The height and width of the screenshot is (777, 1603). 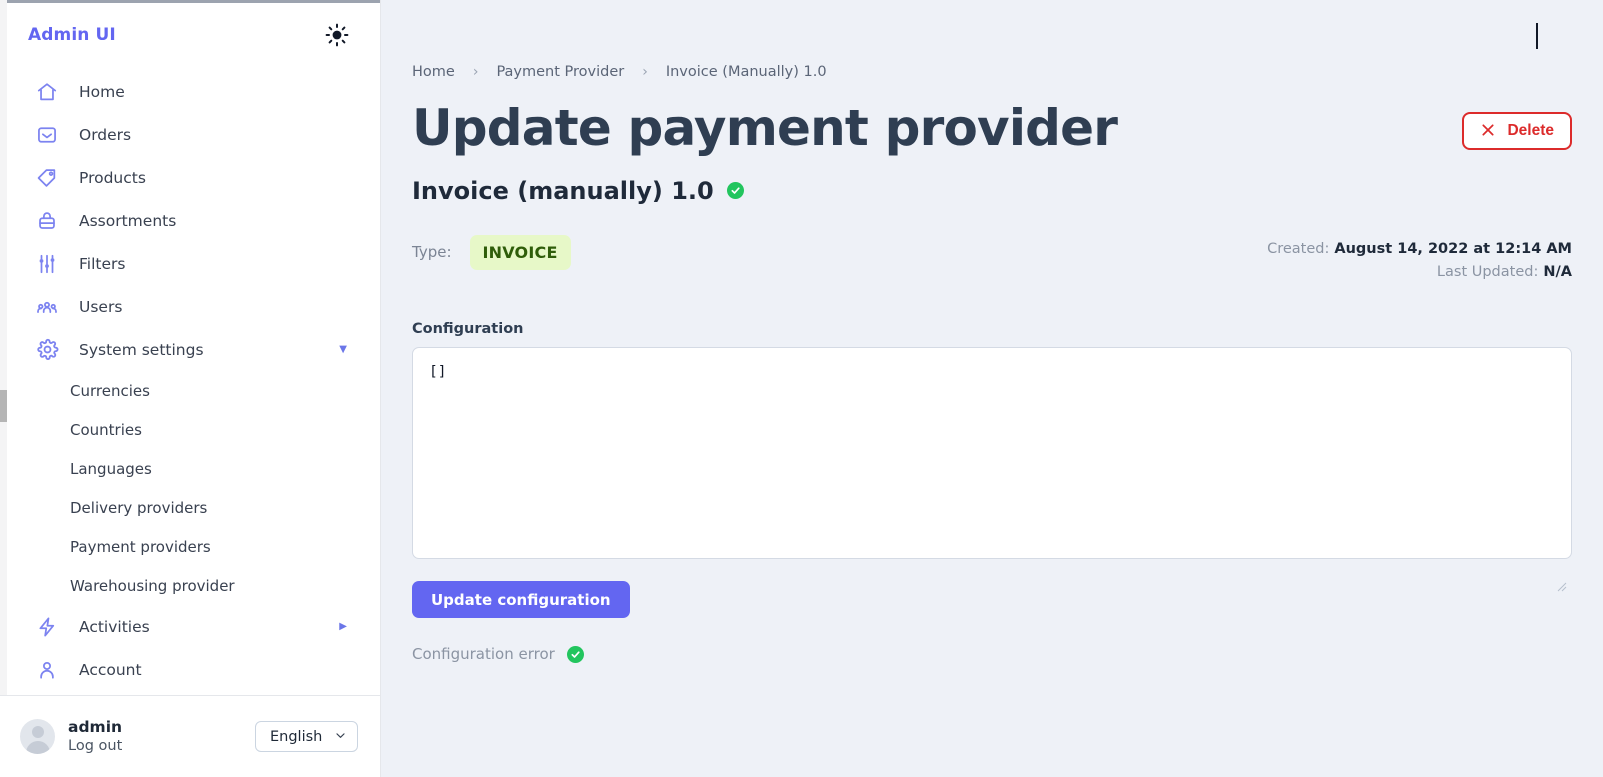 I want to click on sidebar-subitem-warehousing-provider: Warehousing provider, so click(x=190, y=585).